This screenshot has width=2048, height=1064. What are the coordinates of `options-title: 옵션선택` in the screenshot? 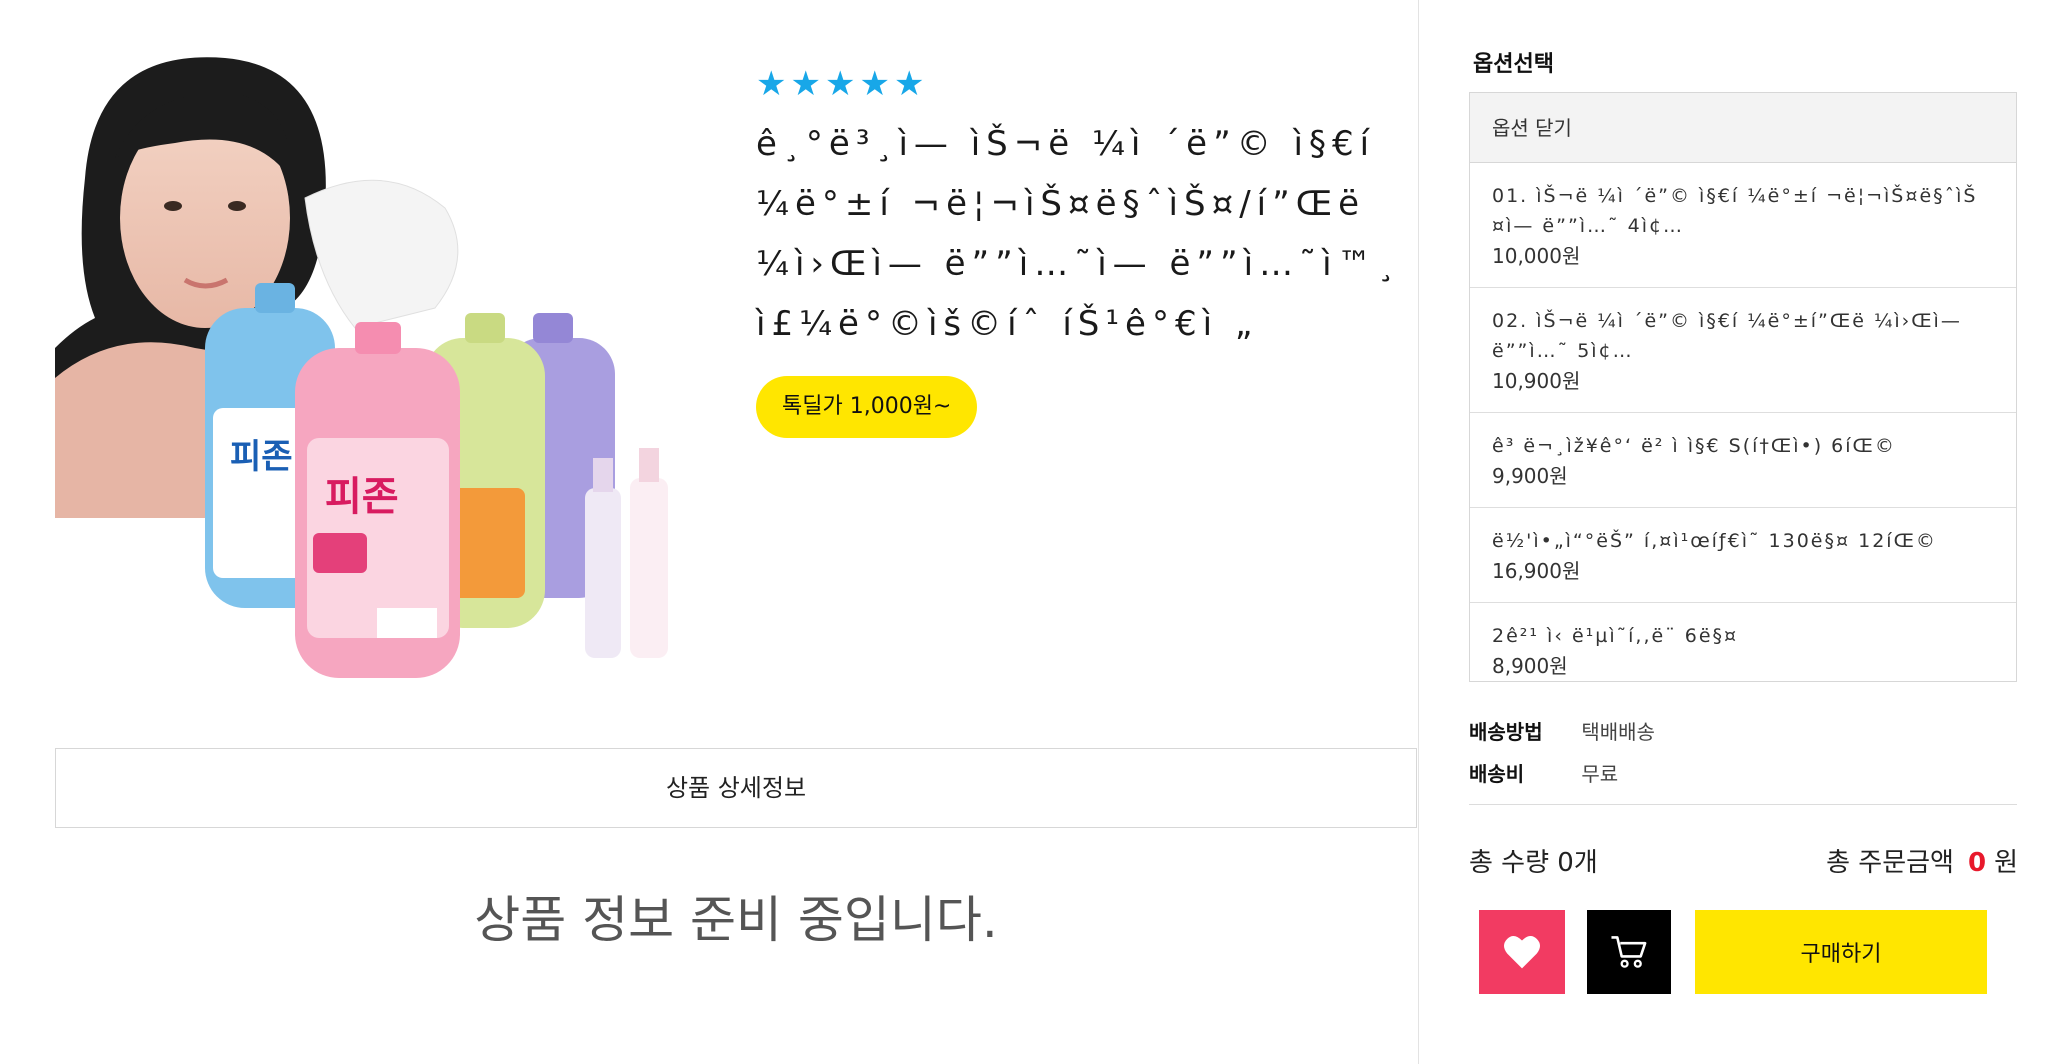 It's located at (1513, 64).